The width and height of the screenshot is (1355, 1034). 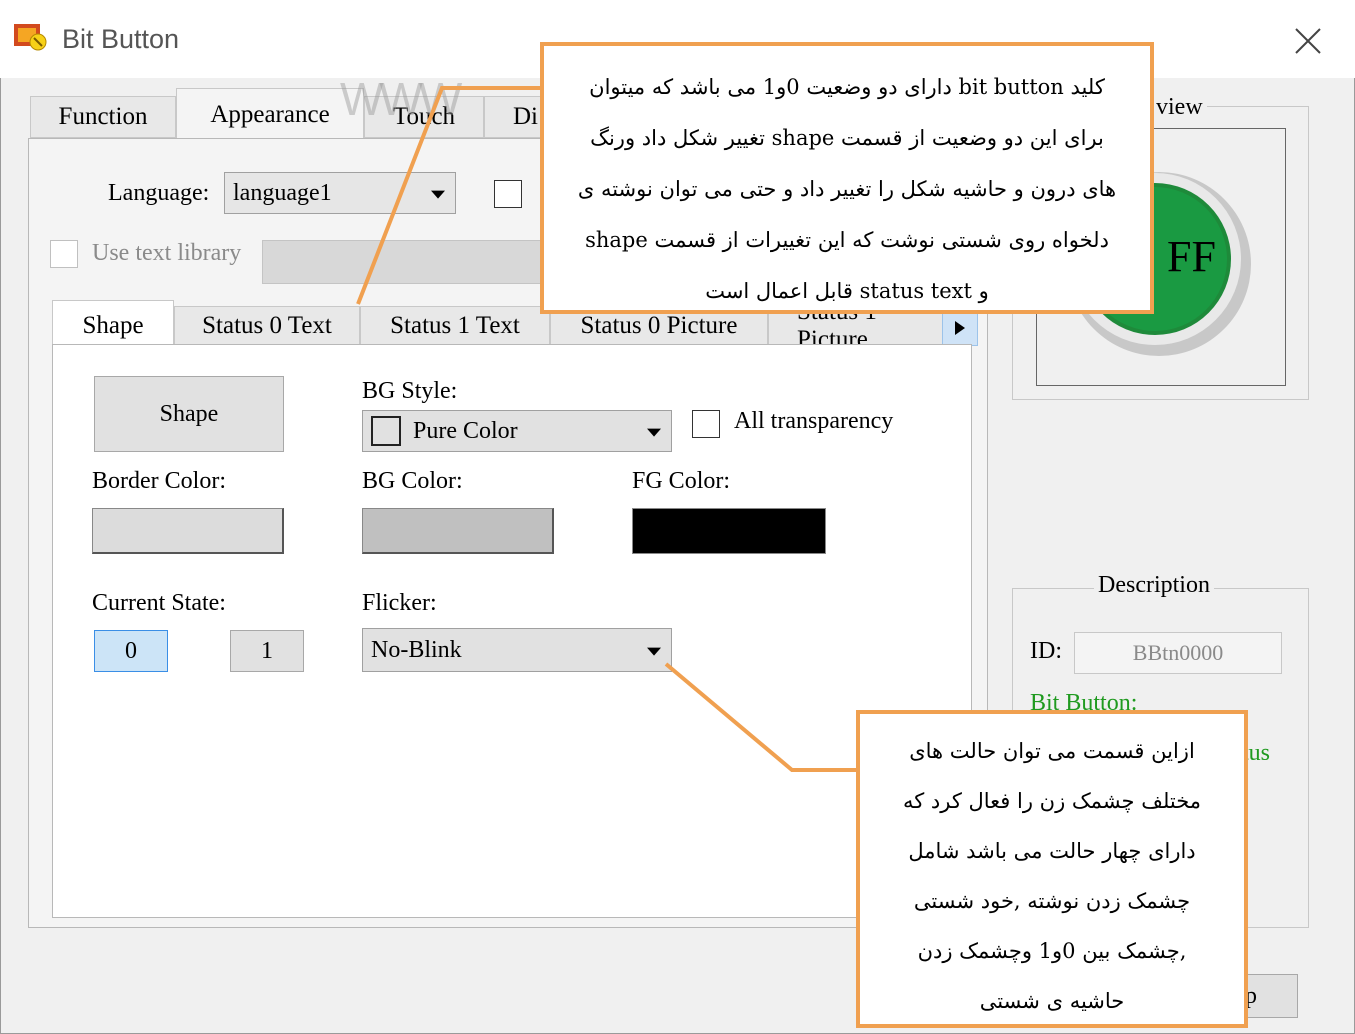 I want to click on fg-color-label: FG Color:, so click(x=681, y=481).